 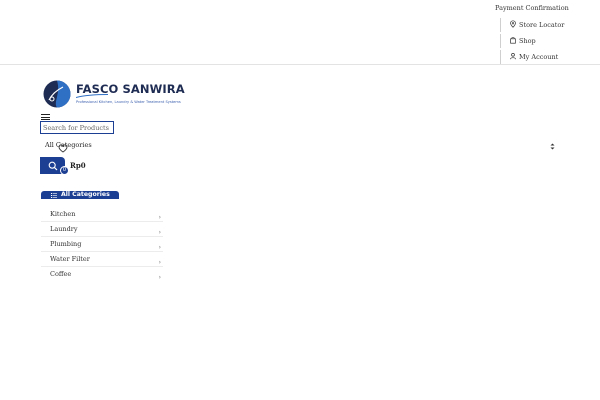 I want to click on category-item-kitchen: Kitchen ›, so click(x=102, y=214).